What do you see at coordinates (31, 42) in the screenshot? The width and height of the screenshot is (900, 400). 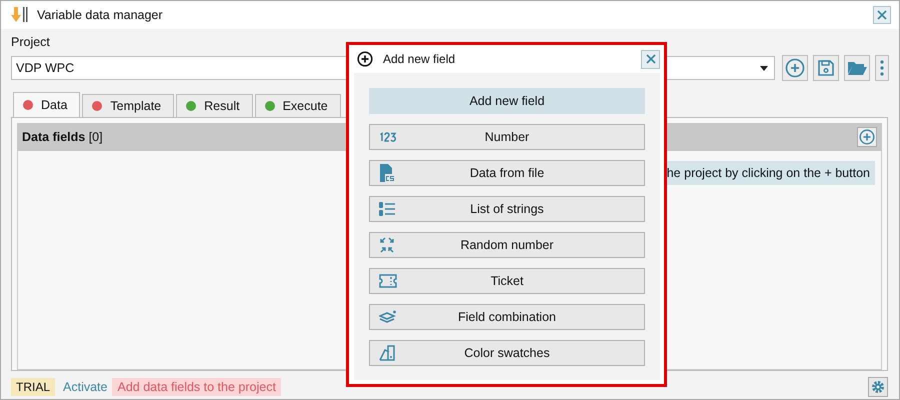 I see `field-label: Project` at bounding box center [31, 42].